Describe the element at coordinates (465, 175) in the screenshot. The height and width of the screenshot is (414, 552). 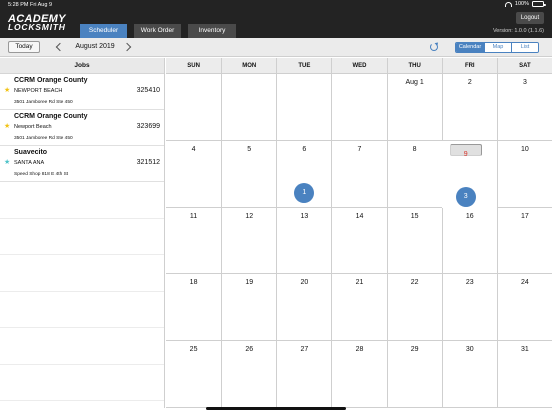
I see `calendar-day-today: 93` at that location.